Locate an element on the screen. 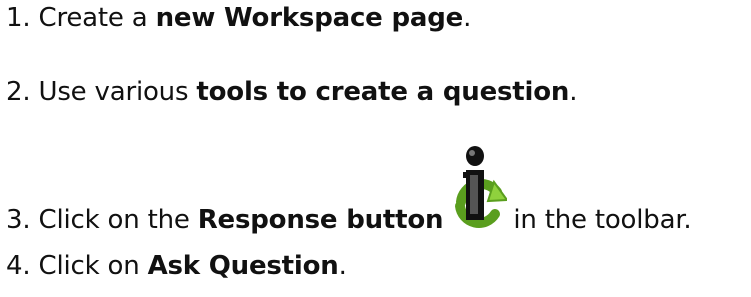 This screenshot has width=751, height=297. step-bold-text: new Workspace page is located at coordinates (309, 18).